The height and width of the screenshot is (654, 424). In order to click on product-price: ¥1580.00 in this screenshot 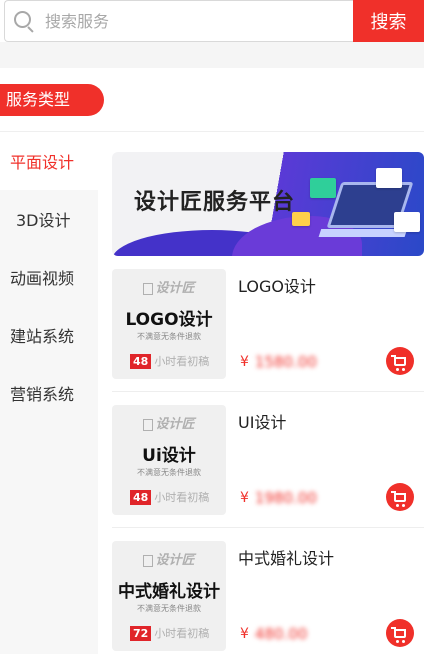, I will do `click(278, 362)`.